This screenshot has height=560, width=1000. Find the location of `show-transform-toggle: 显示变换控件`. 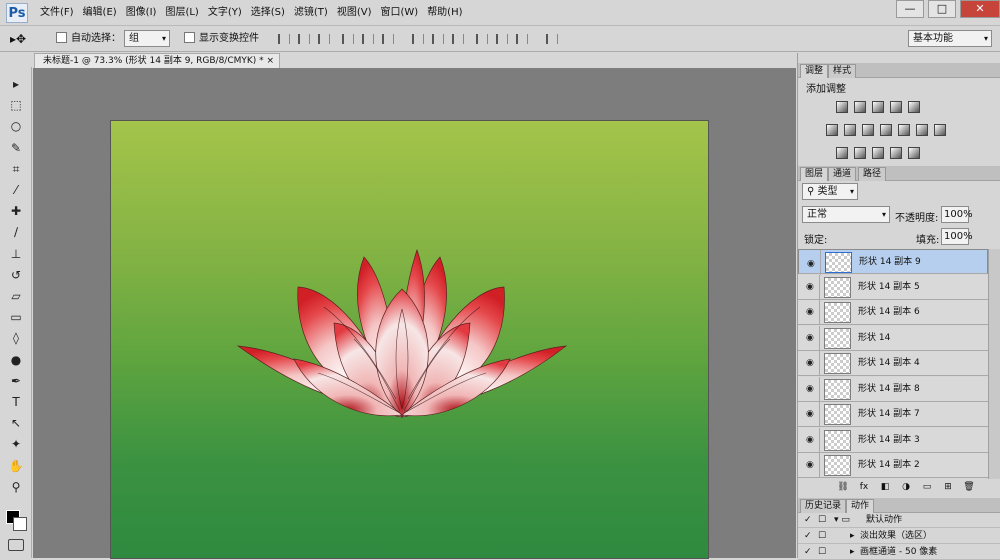

show-transform-toggle: 显示变换控件 is located at coordinates (221, 39).